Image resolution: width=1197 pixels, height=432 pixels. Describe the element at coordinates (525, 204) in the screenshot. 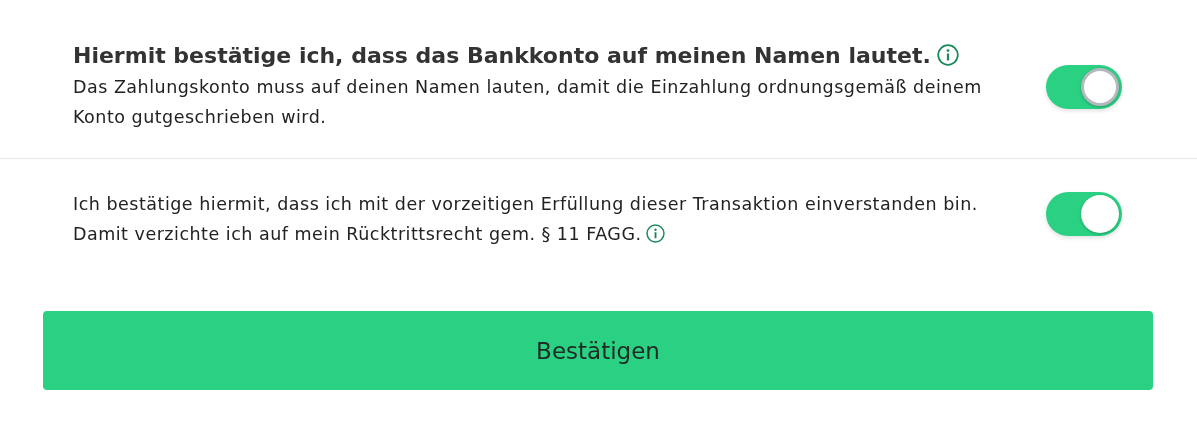

I see `consent-text: Ich bestätige hiermit, dass ich mit der vorzeitigen Erfüllung dieser Transaktion einverstanden bin.` at that location.